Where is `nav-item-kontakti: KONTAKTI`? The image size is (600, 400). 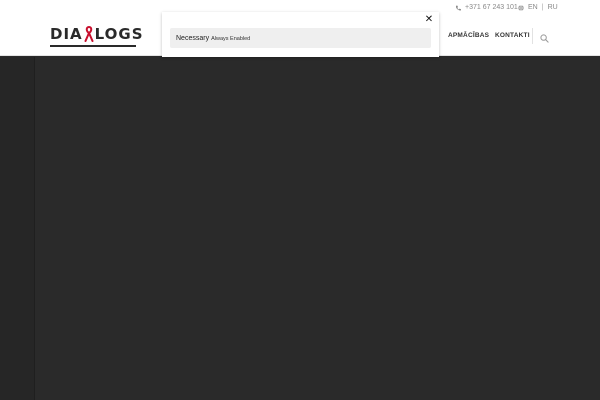
nav-item-kontakti: KONTAKTI is located at coordinates (512, 35).